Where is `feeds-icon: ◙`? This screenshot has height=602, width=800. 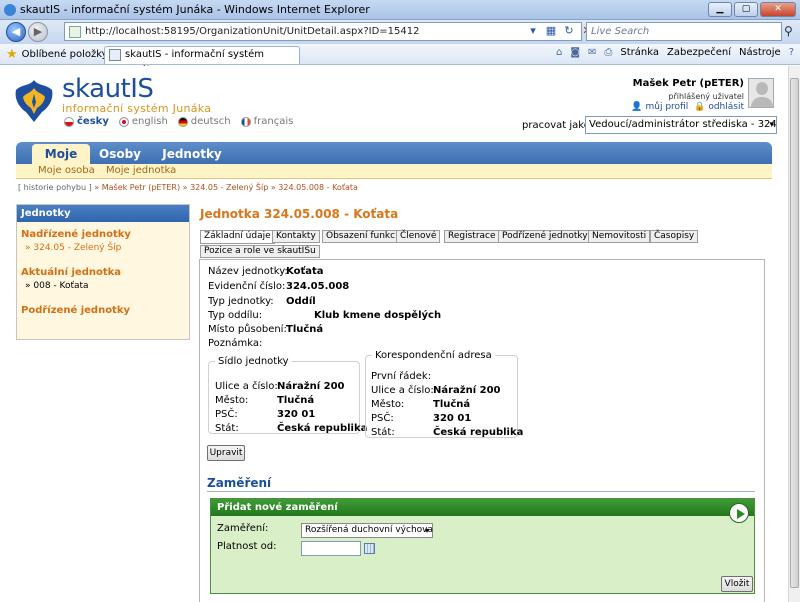 feeds-icon: ◙ is located at coordinates (575, 52).